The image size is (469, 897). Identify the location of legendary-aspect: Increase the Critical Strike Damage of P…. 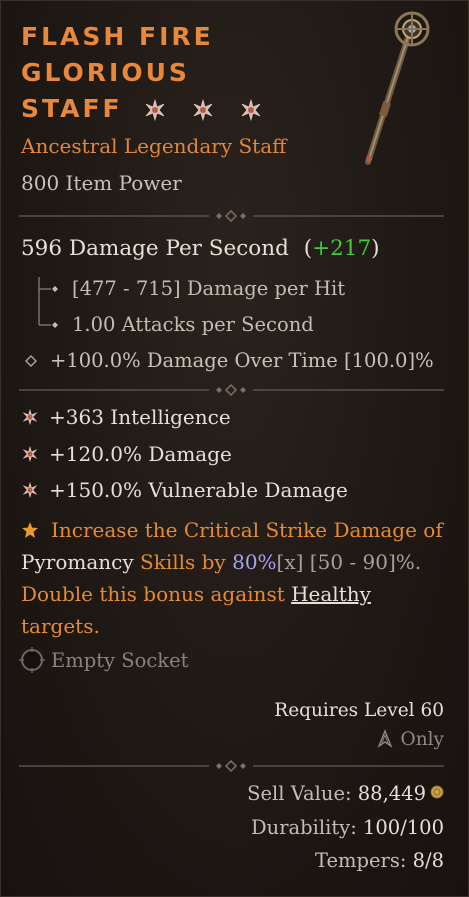
(236, 578).